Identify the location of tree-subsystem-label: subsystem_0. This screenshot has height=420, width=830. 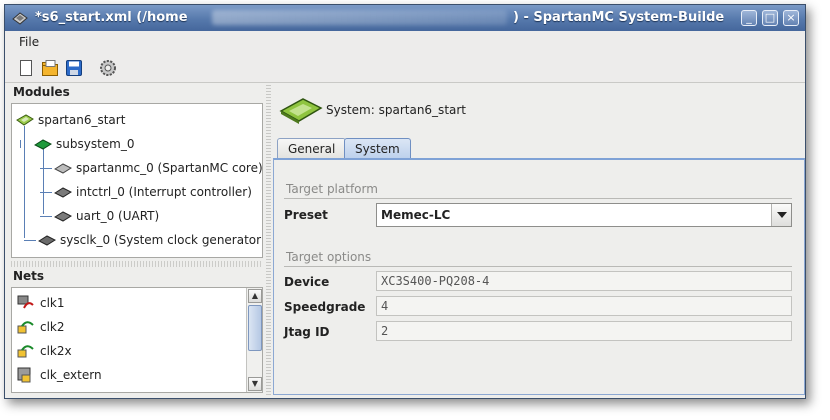
(95, 144).